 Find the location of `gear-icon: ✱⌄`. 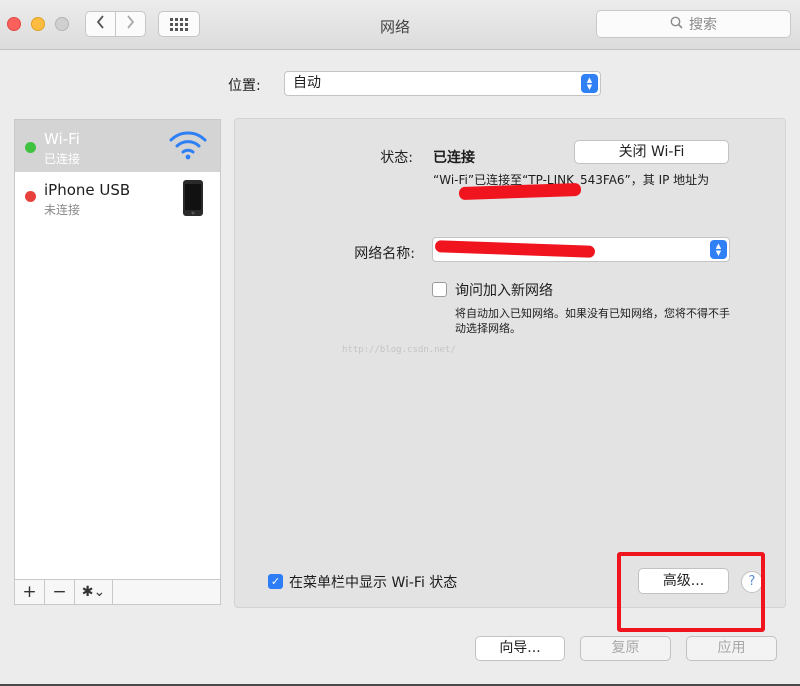

gear-icon: ✱⌄ is located at coordinates (93, 592).